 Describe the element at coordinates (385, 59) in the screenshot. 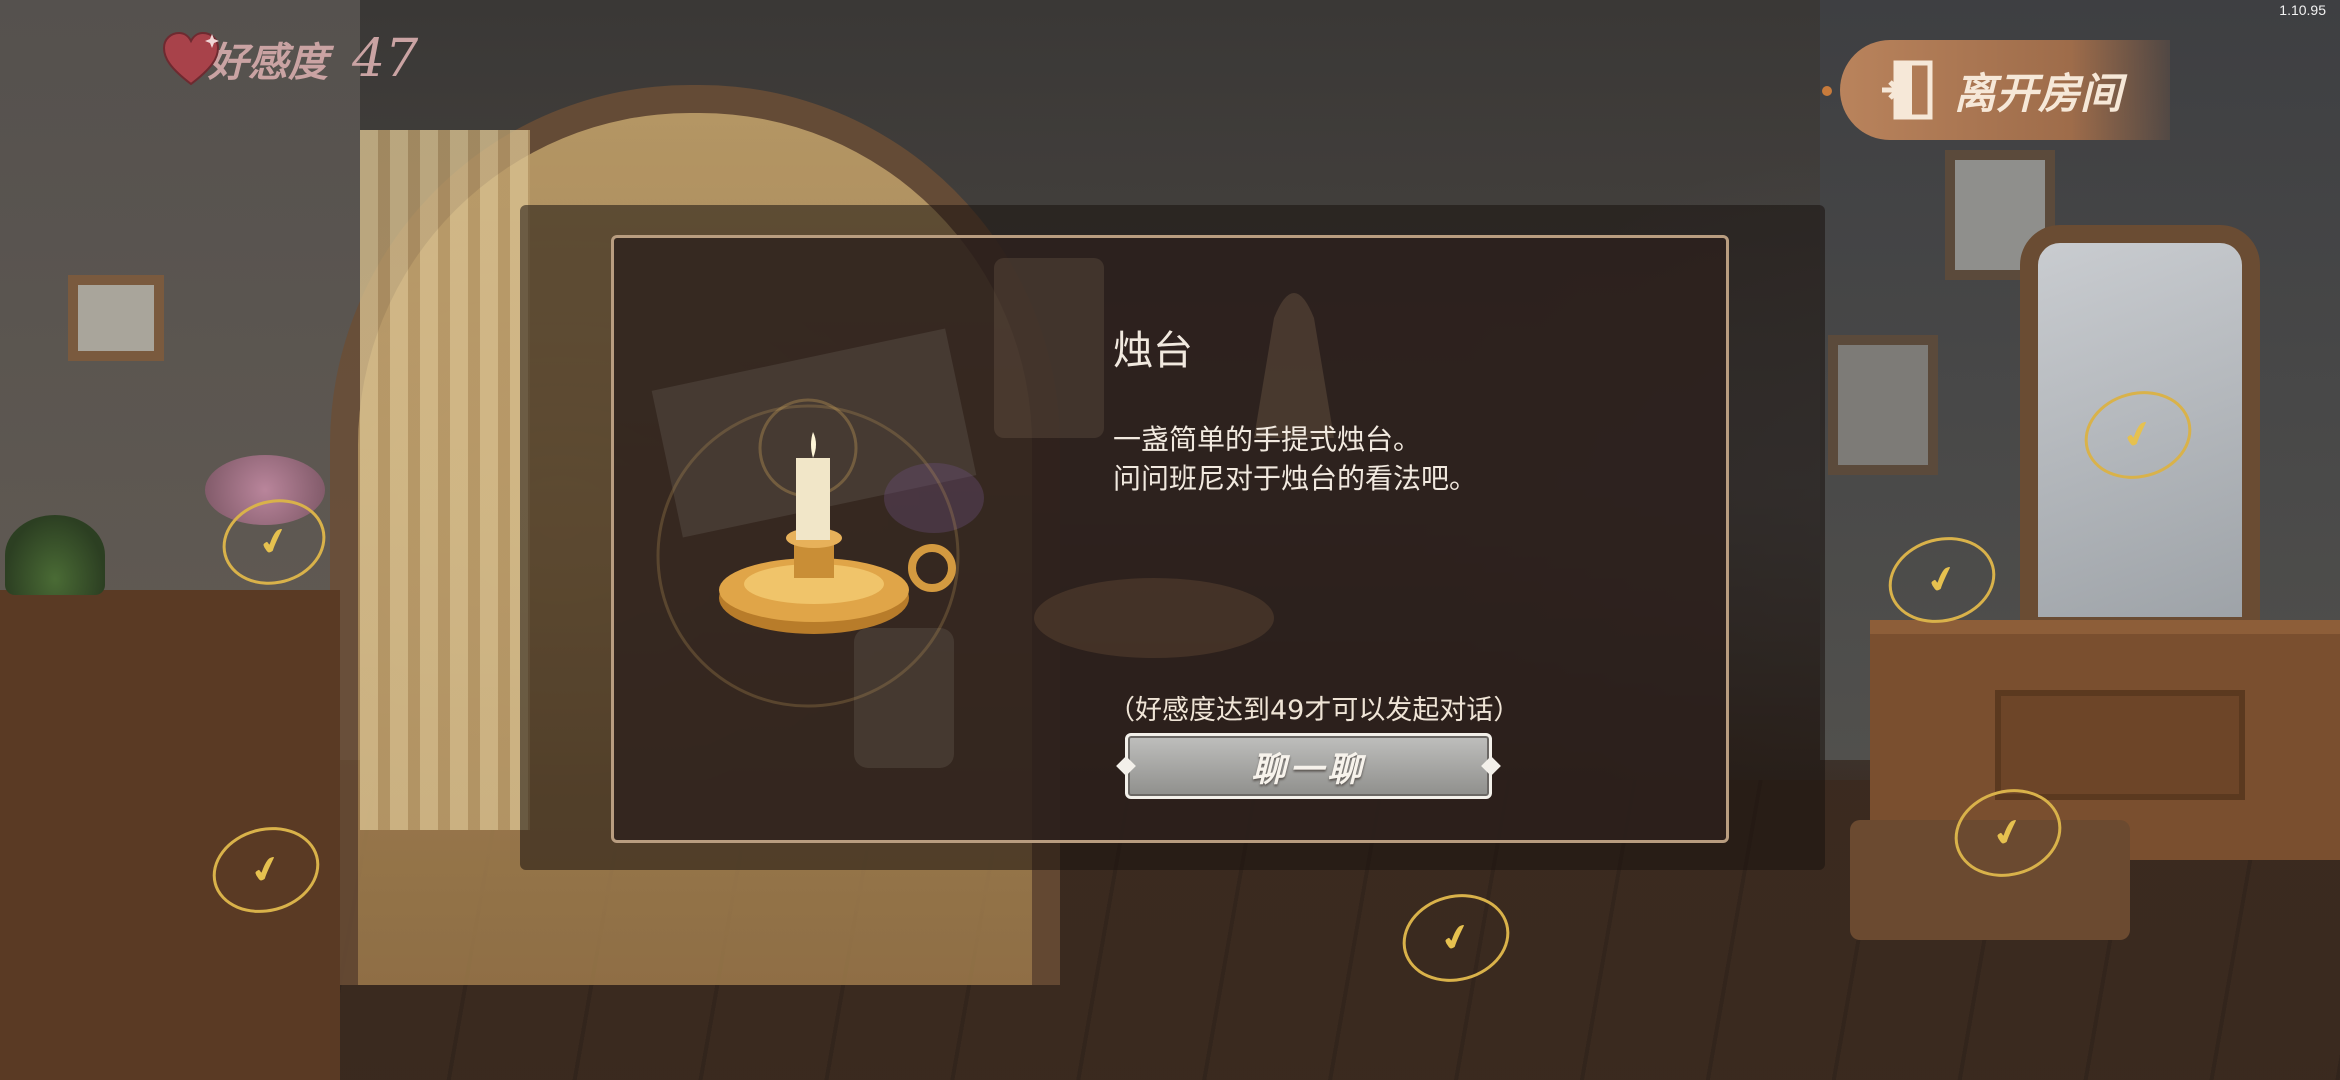

I see `affinity-value: 47` at that location.